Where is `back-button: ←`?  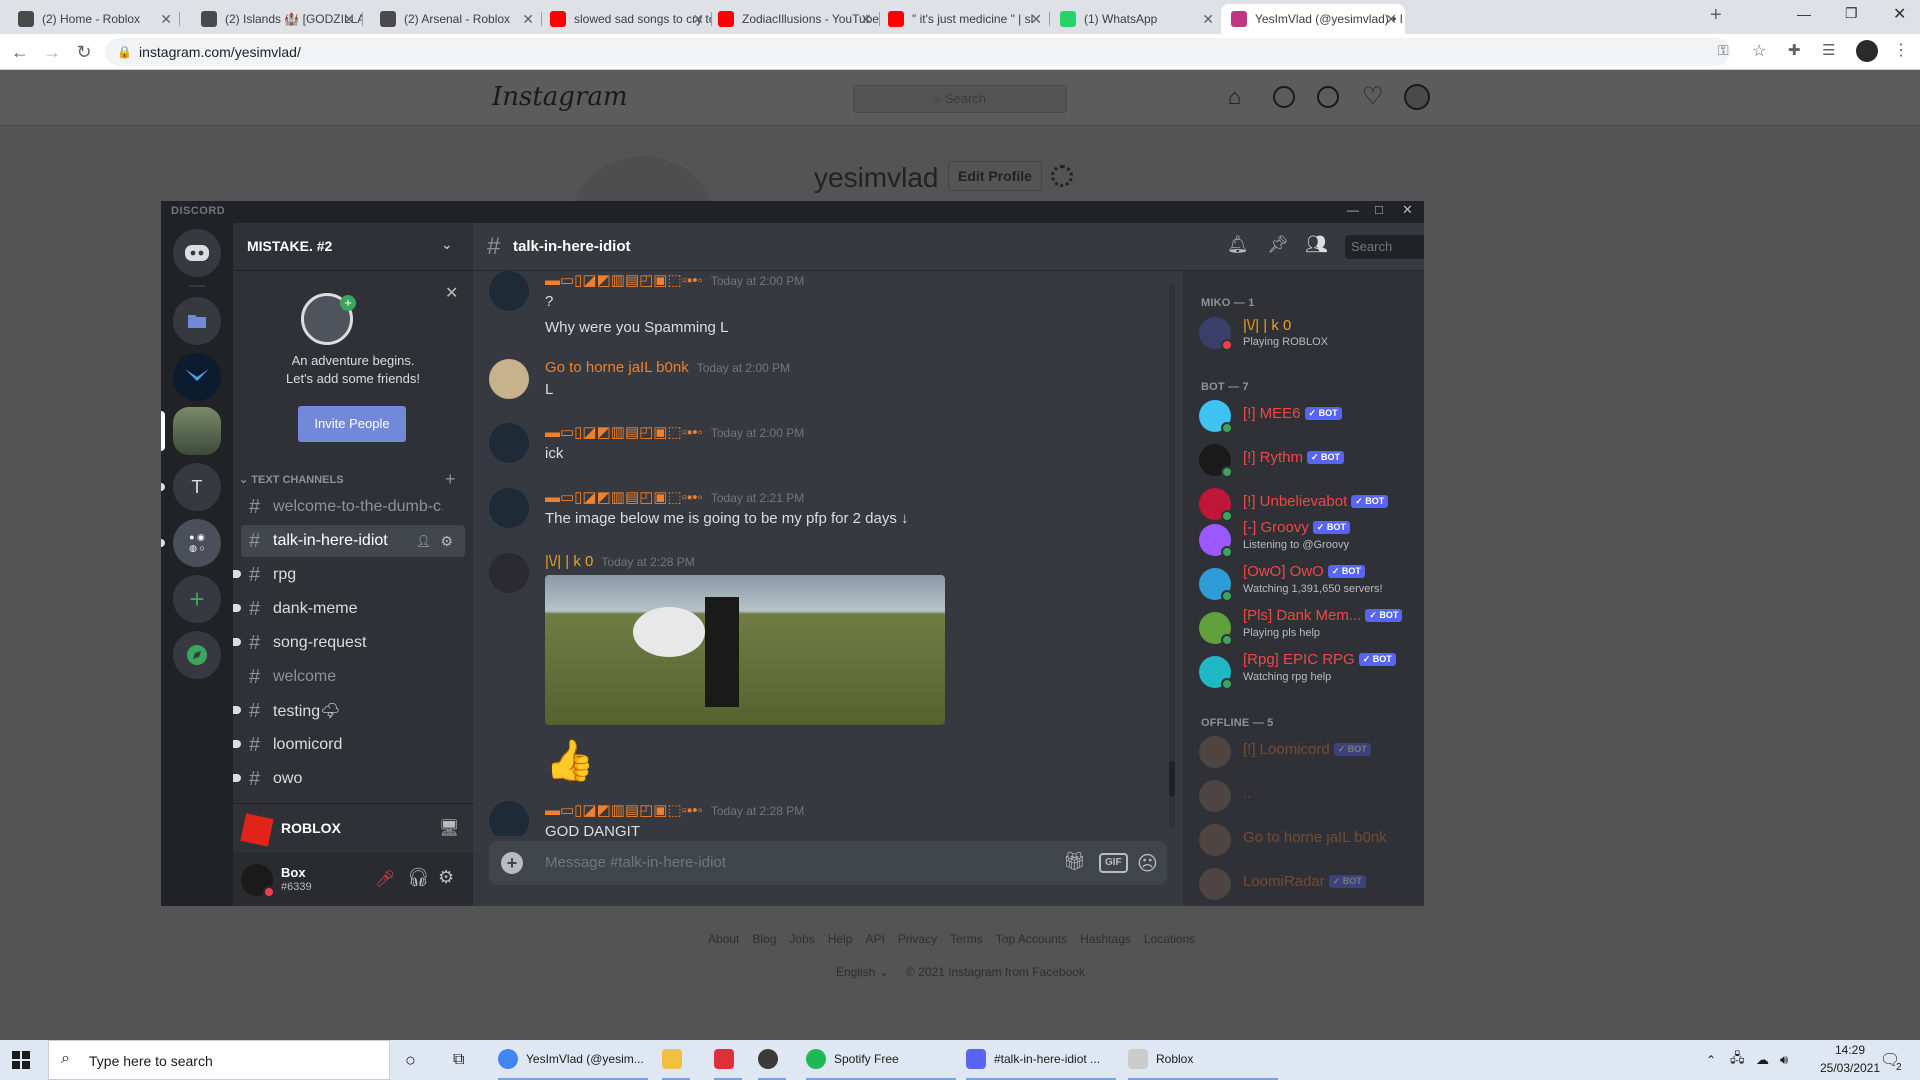
back-button: ← is located at coordinates (20, 52).